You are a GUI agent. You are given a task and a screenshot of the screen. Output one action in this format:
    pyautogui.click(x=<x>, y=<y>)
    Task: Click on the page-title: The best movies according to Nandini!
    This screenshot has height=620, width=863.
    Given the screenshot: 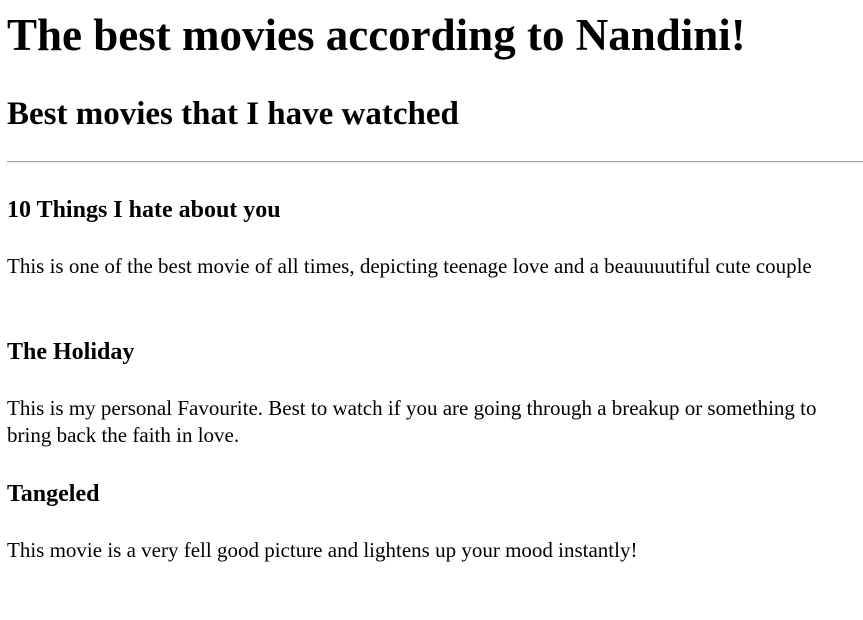 What is the action you would take?
    pyautogui.click(x=376, y=35)
    